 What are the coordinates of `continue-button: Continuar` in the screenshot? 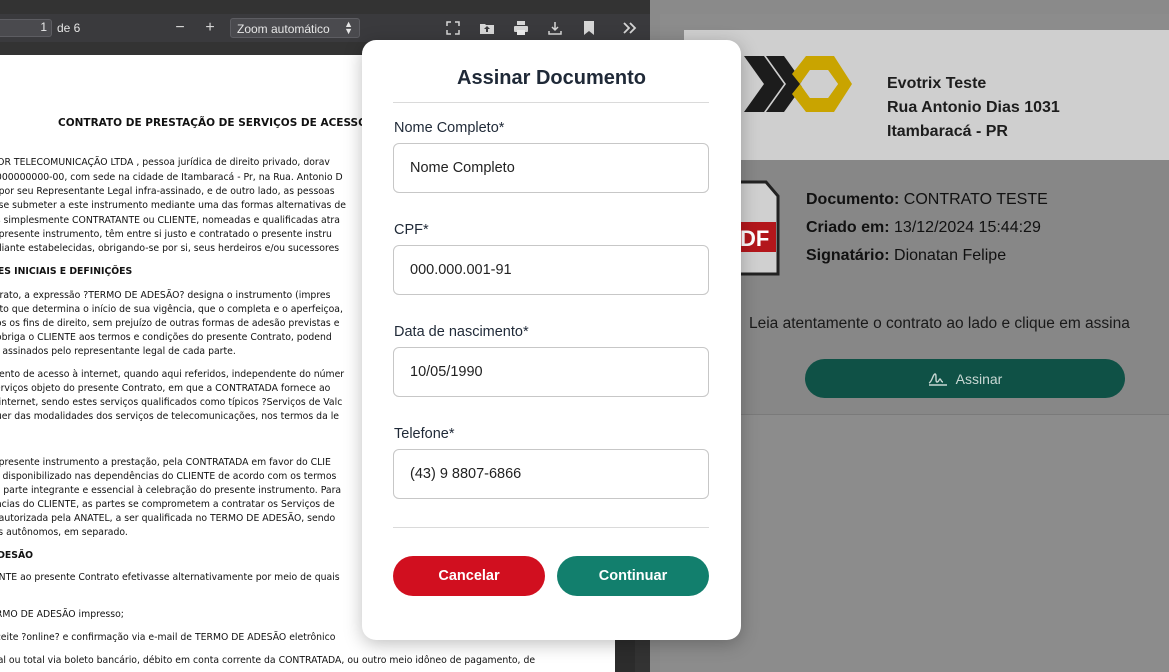 It's located at (633, 576).